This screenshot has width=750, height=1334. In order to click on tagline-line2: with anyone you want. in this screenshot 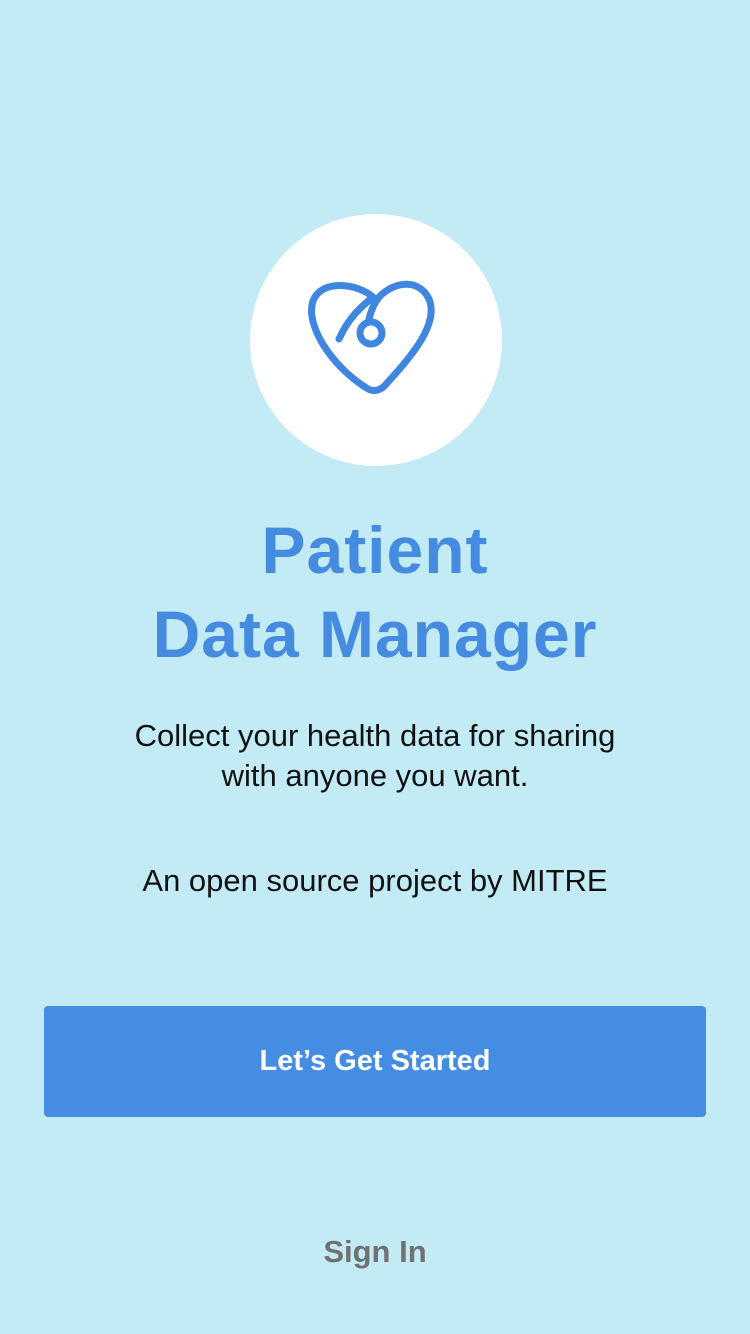, I will do `click(375, 775)`.